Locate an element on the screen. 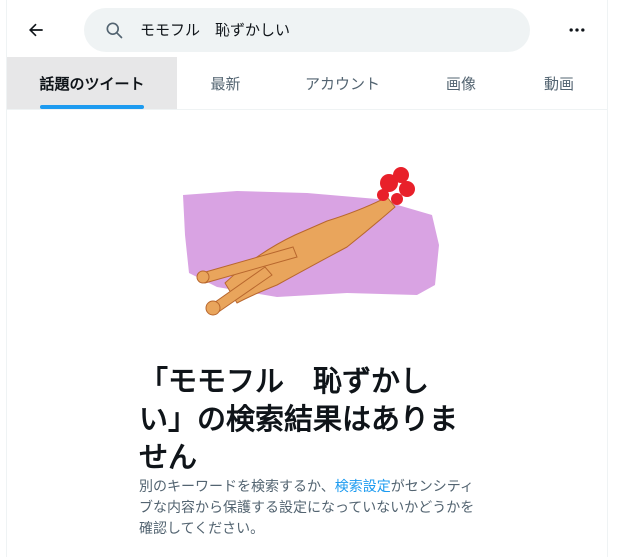 The width and height of the screenshot is (621, 557). back-button is located at coordinates (36, 30).